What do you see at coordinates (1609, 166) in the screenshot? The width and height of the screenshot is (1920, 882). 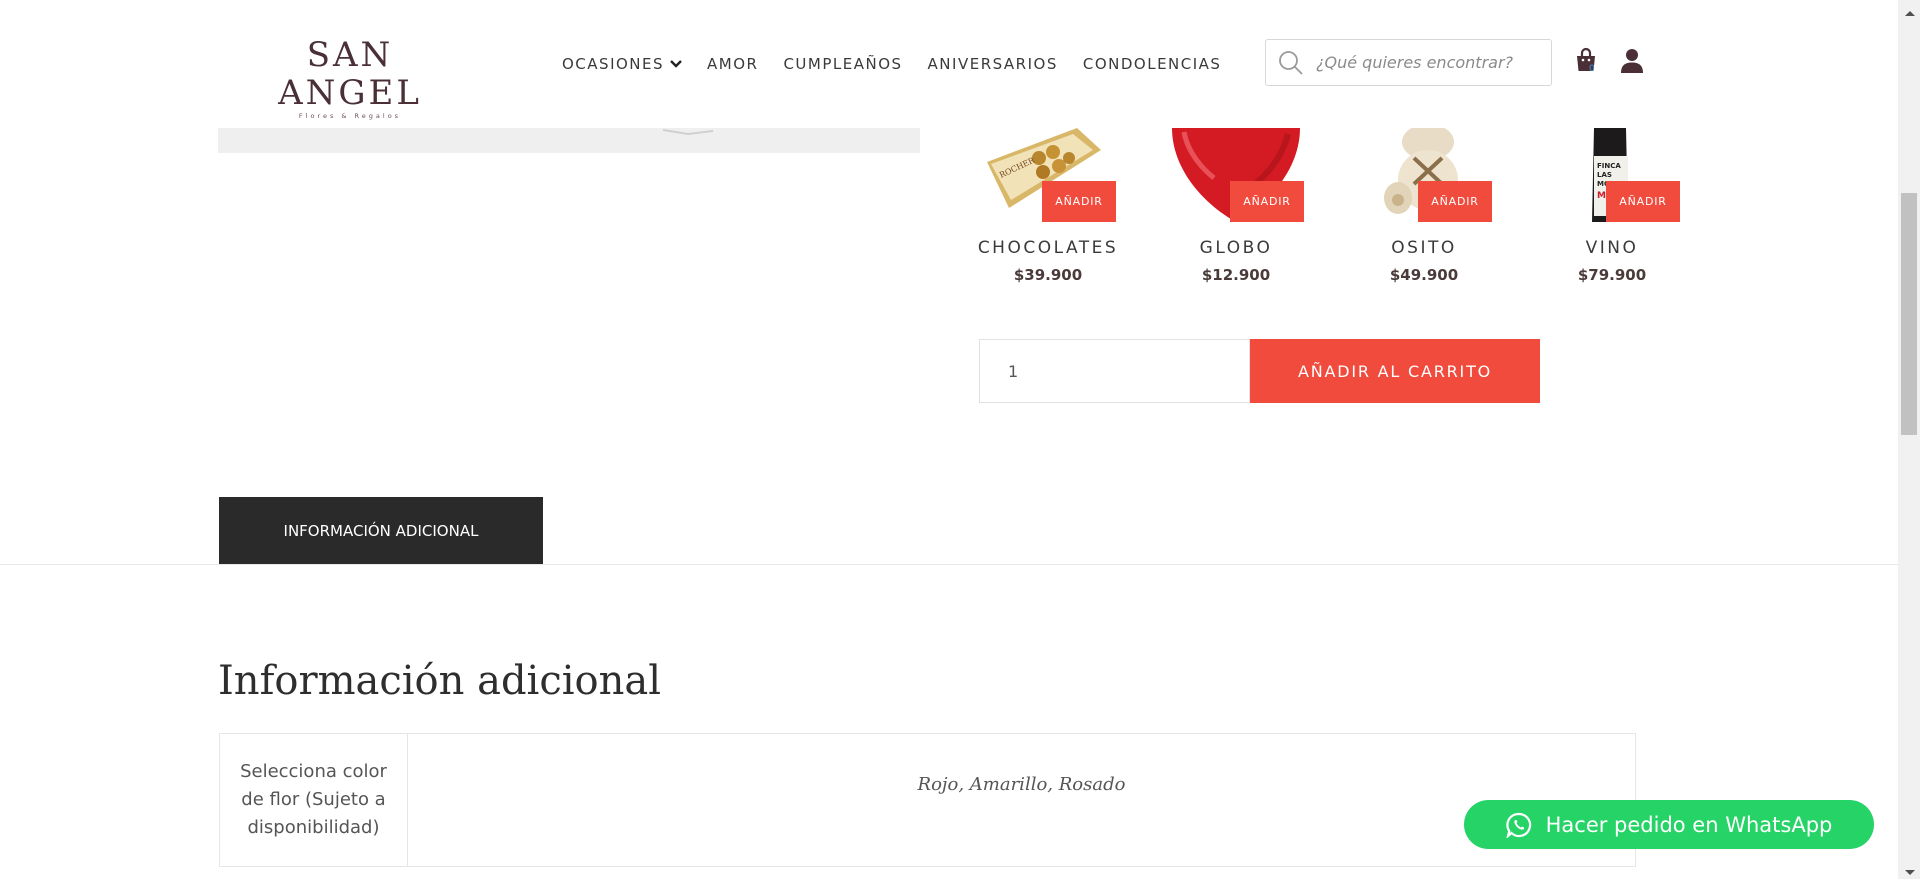 I see `svg-text: FINCA` at bounding box center [1609, 166].